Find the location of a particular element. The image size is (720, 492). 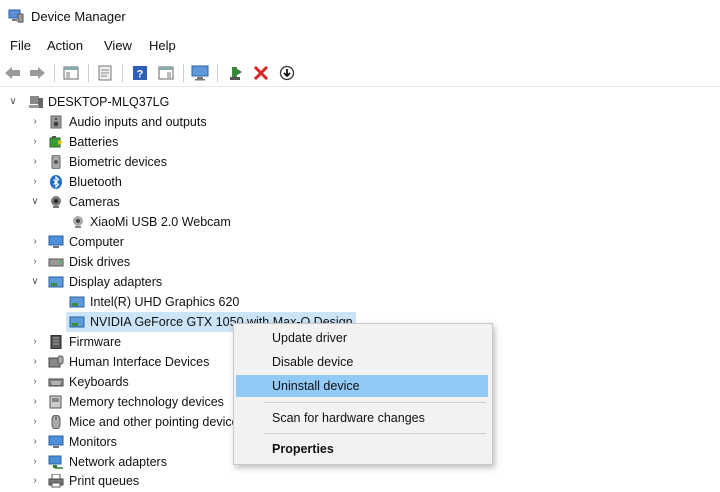

ctx-properties: Properties is located at coordinates (362, 449).